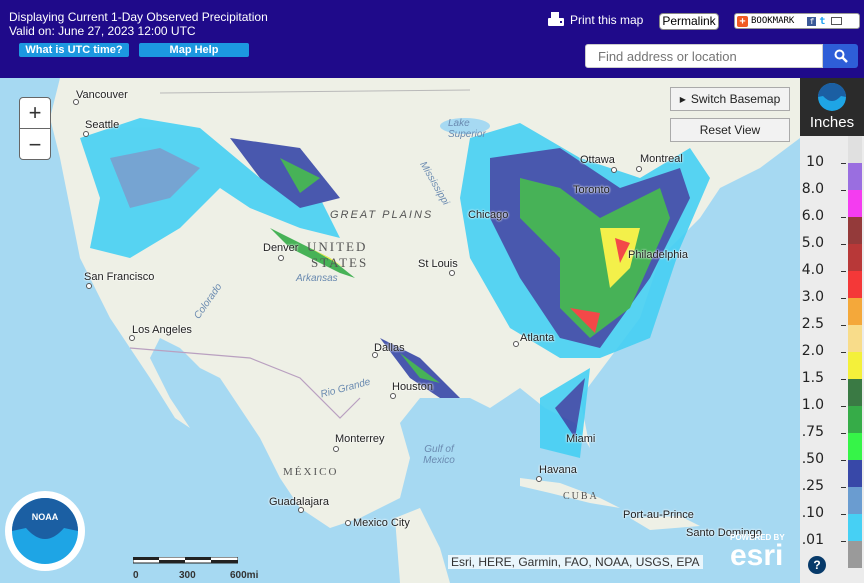 The height and width of the screenshot is (583, 864). Describe the element at coordinates (812, 378) in the screenshot. I see `legend-label: 1.5` at that location.